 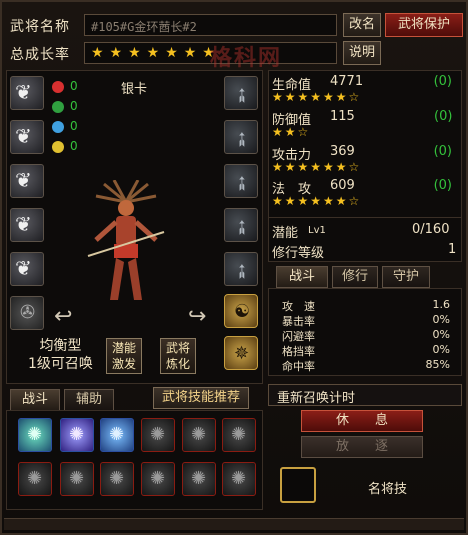 I want to click on attack-value: 369, so click(x=342, y=151).